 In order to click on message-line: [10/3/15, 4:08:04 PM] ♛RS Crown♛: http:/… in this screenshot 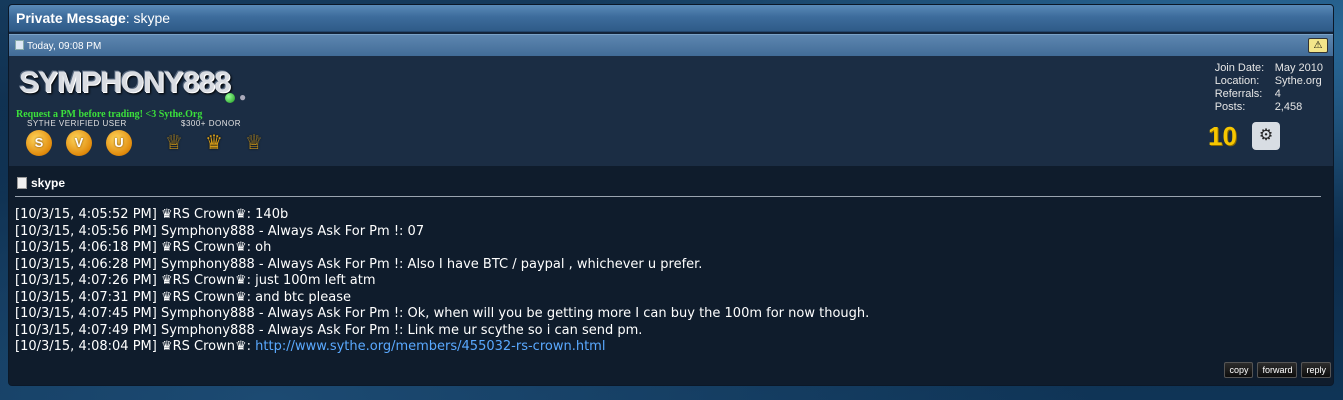, I will do `click(442, 347)`.